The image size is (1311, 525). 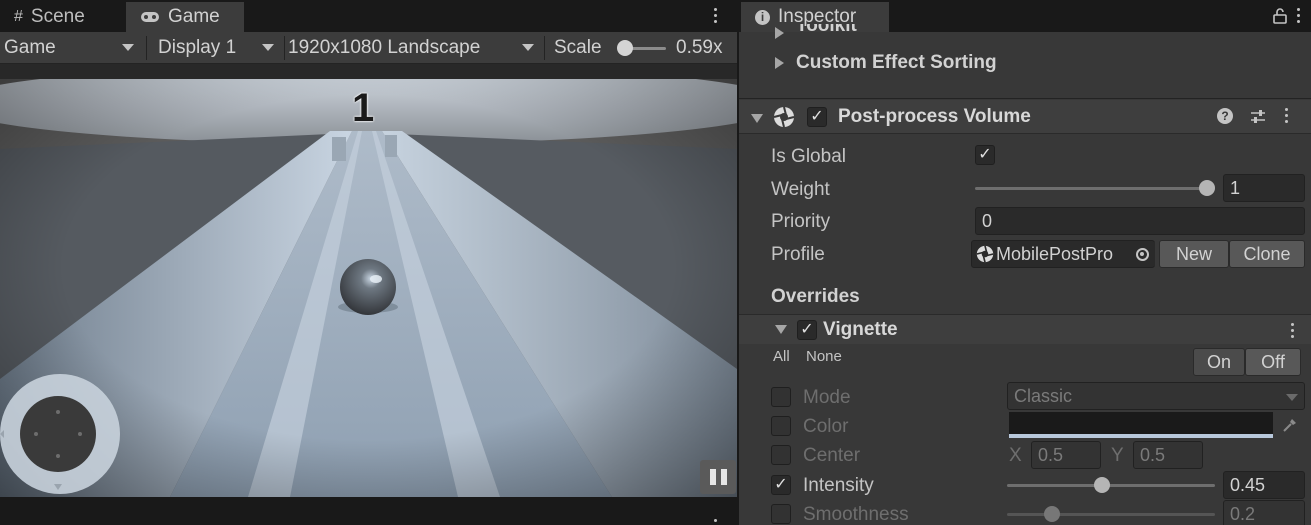 I want to click on effect-off-button: Off, so click(x=1273, y=362).